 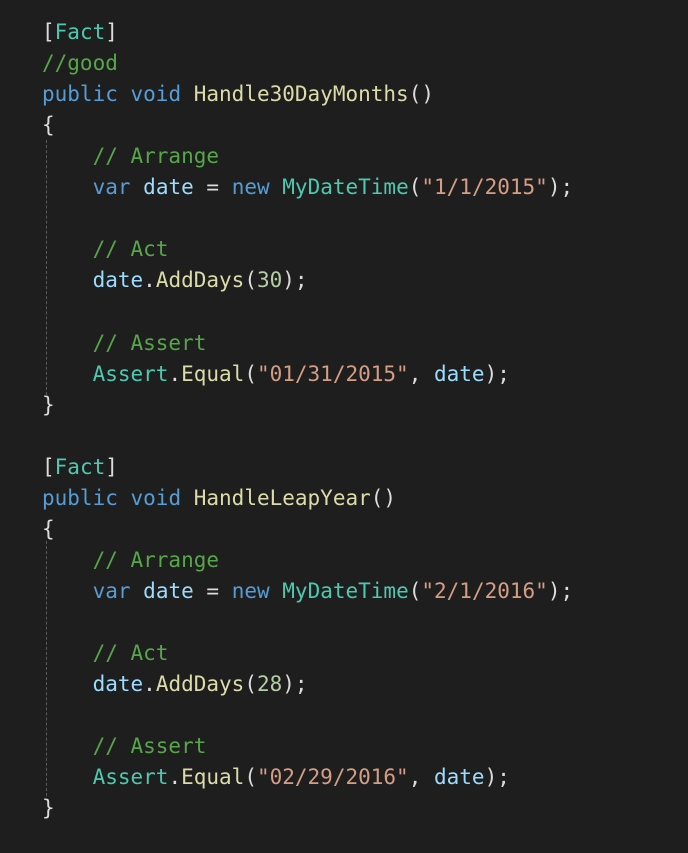 I want to click on code-line: var date = new MyDateTime("1/1/2015");, so click(x=308, y=187).